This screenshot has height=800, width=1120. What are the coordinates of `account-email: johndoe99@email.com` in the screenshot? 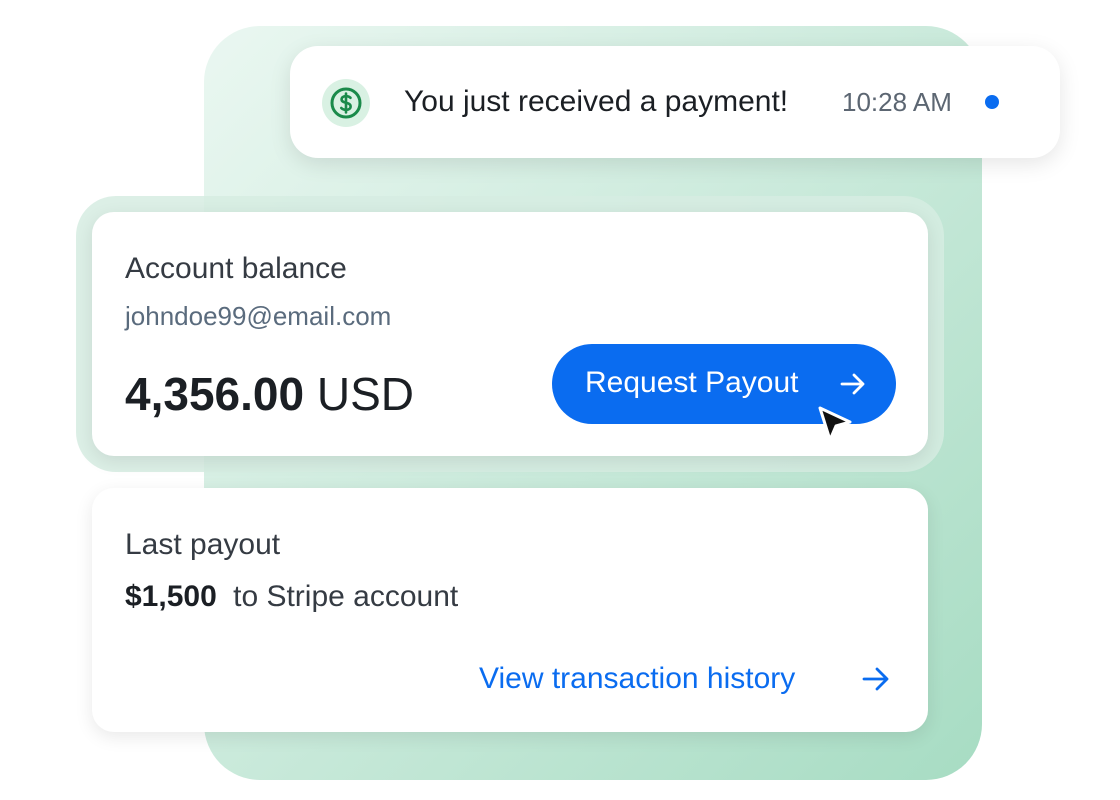 It's located at (258, 316).